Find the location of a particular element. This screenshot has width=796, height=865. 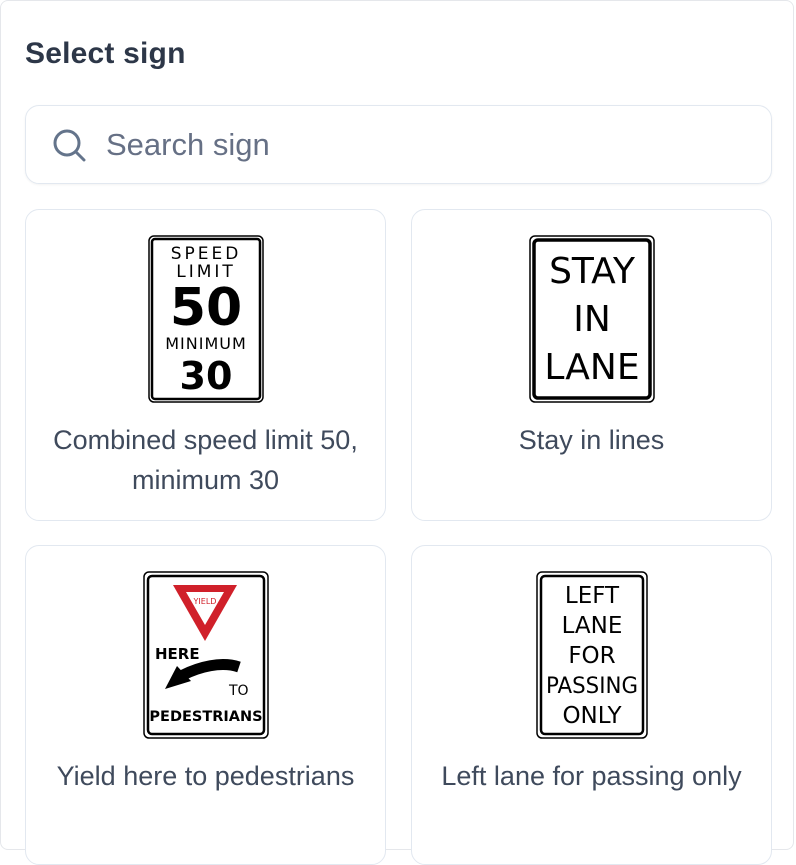

sign-text-for: FOR is located at coordinates (591, 656).